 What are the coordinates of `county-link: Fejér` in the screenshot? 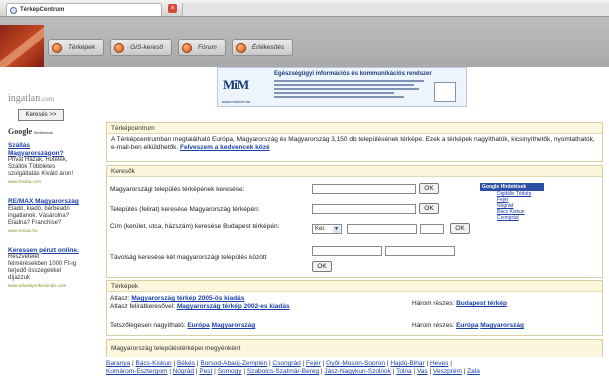 It's located at (313, 363).